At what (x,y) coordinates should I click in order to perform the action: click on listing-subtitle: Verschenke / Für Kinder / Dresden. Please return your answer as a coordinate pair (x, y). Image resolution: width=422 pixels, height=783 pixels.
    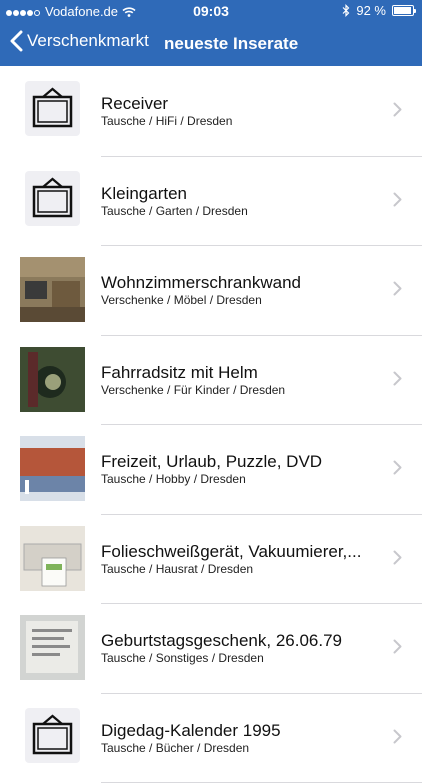
    Looking at the image, I should click on (193, 389).